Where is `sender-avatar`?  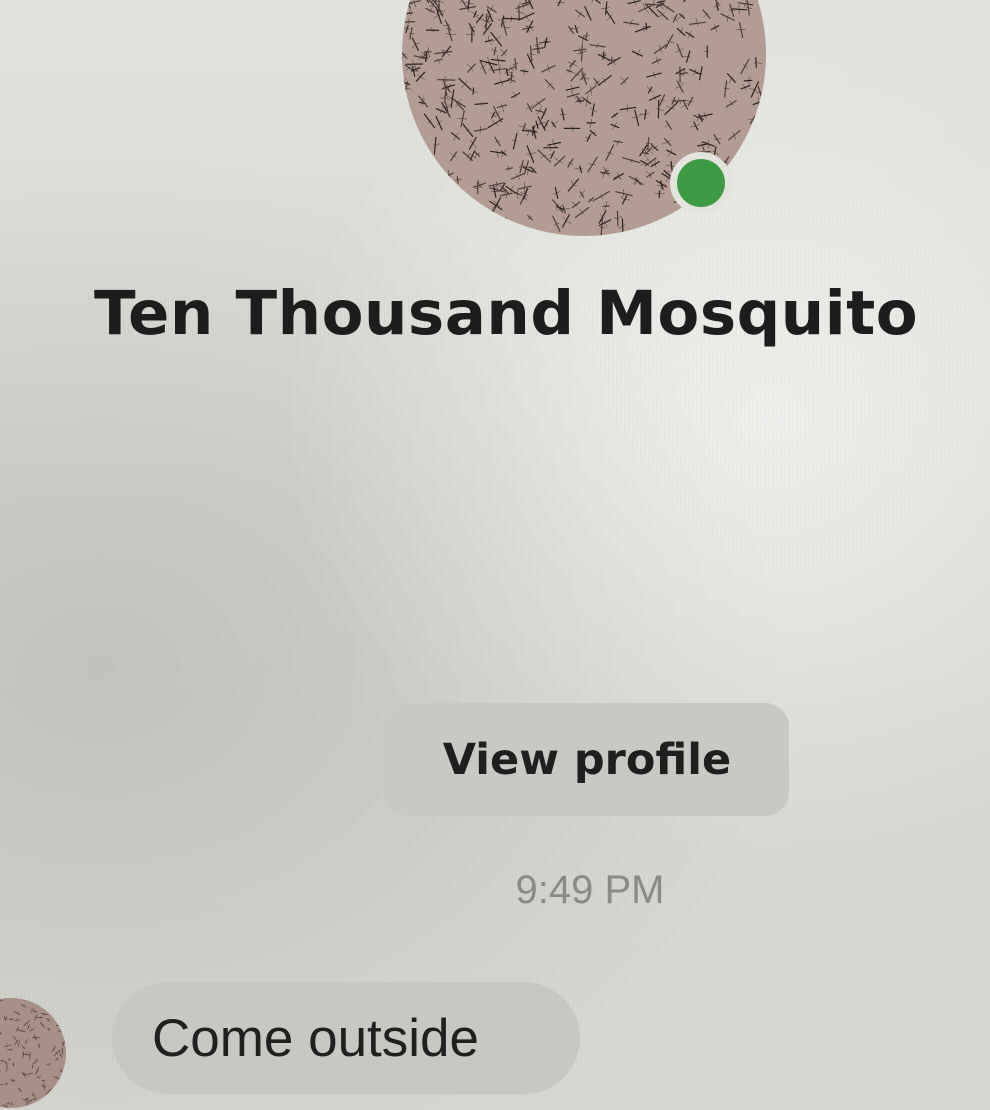 sender-avatar is located at coordinates (33, 1053).